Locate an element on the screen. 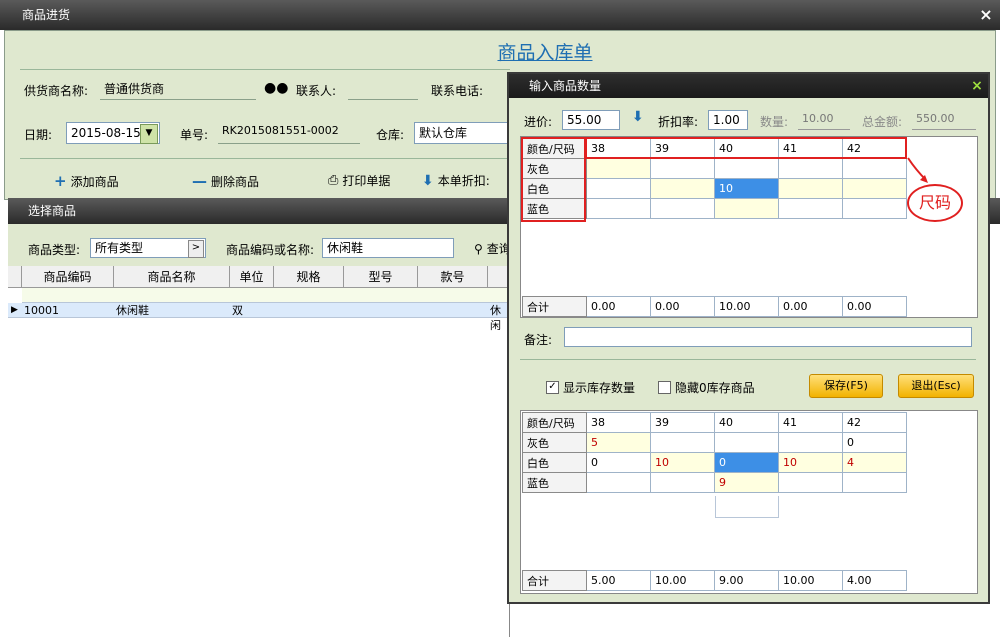 The width and height of the screenshot is (1000, 637). main-close-button: × is located at coordinates (986, 15).